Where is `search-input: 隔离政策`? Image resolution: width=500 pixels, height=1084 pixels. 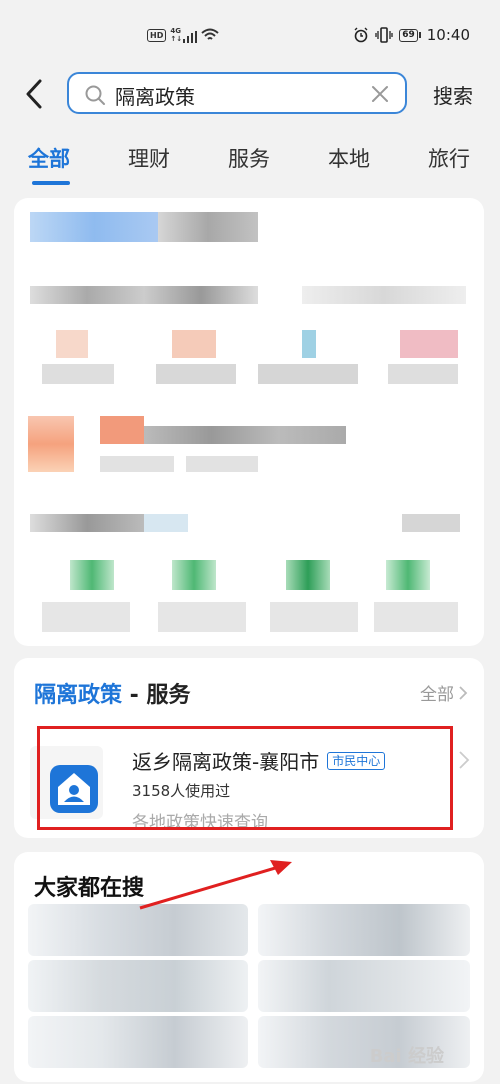
search-input: 隔离政策 is located at coordinates (237, 93).